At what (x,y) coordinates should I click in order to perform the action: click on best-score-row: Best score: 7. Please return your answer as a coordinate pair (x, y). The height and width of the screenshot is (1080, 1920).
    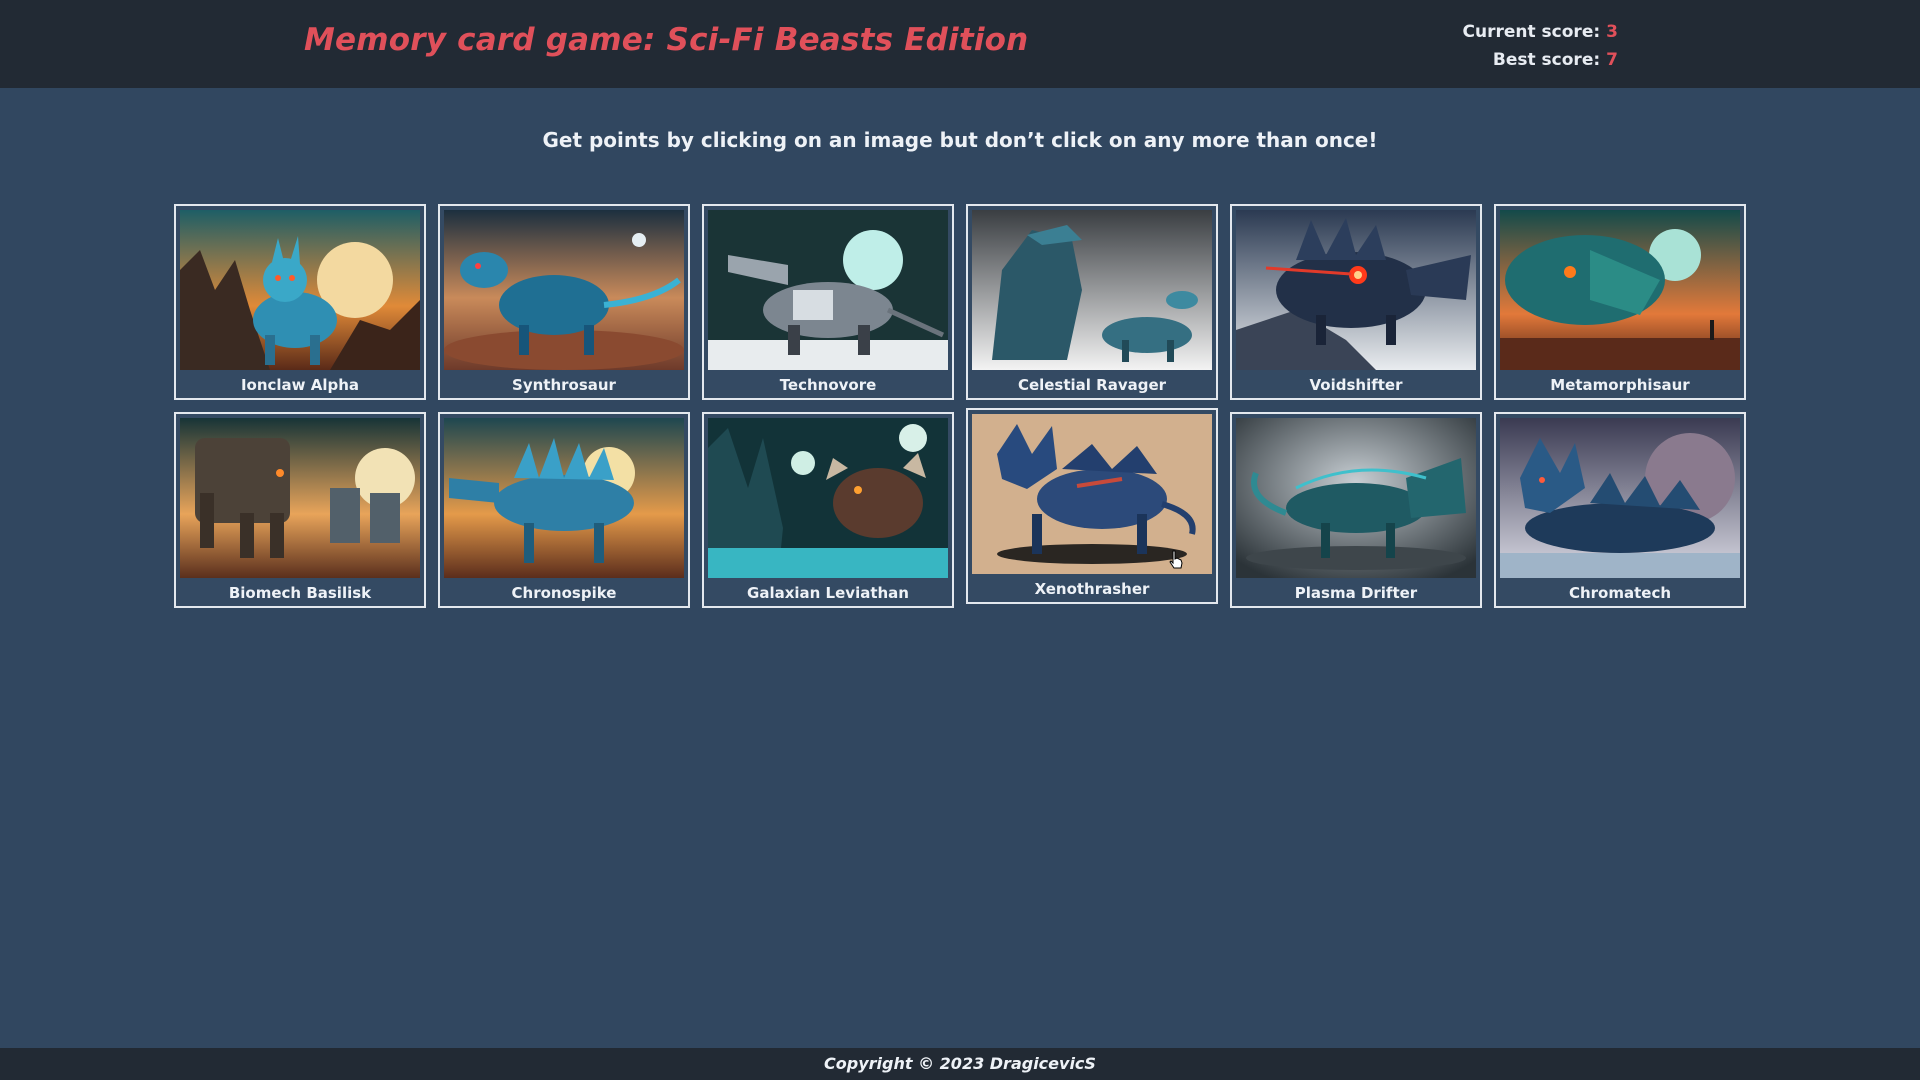
    Looking at the image, I should click on (1540, 60).